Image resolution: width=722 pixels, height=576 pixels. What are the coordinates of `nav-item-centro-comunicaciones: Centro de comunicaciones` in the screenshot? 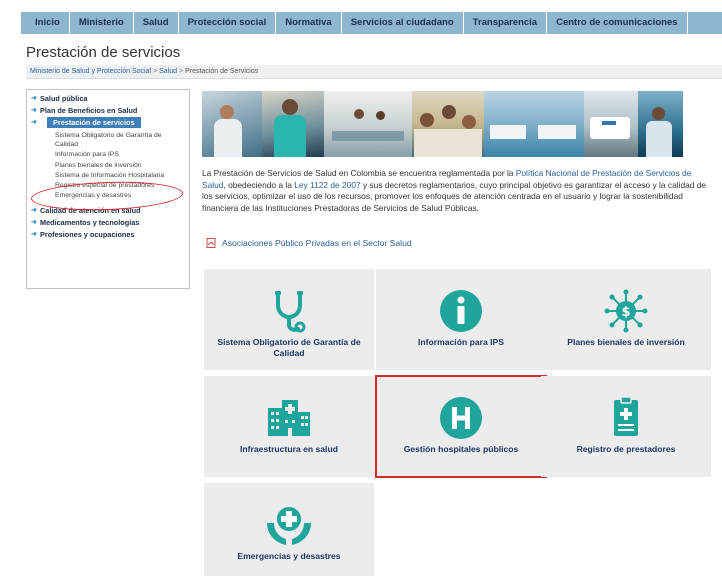 It's located at (617, 23).